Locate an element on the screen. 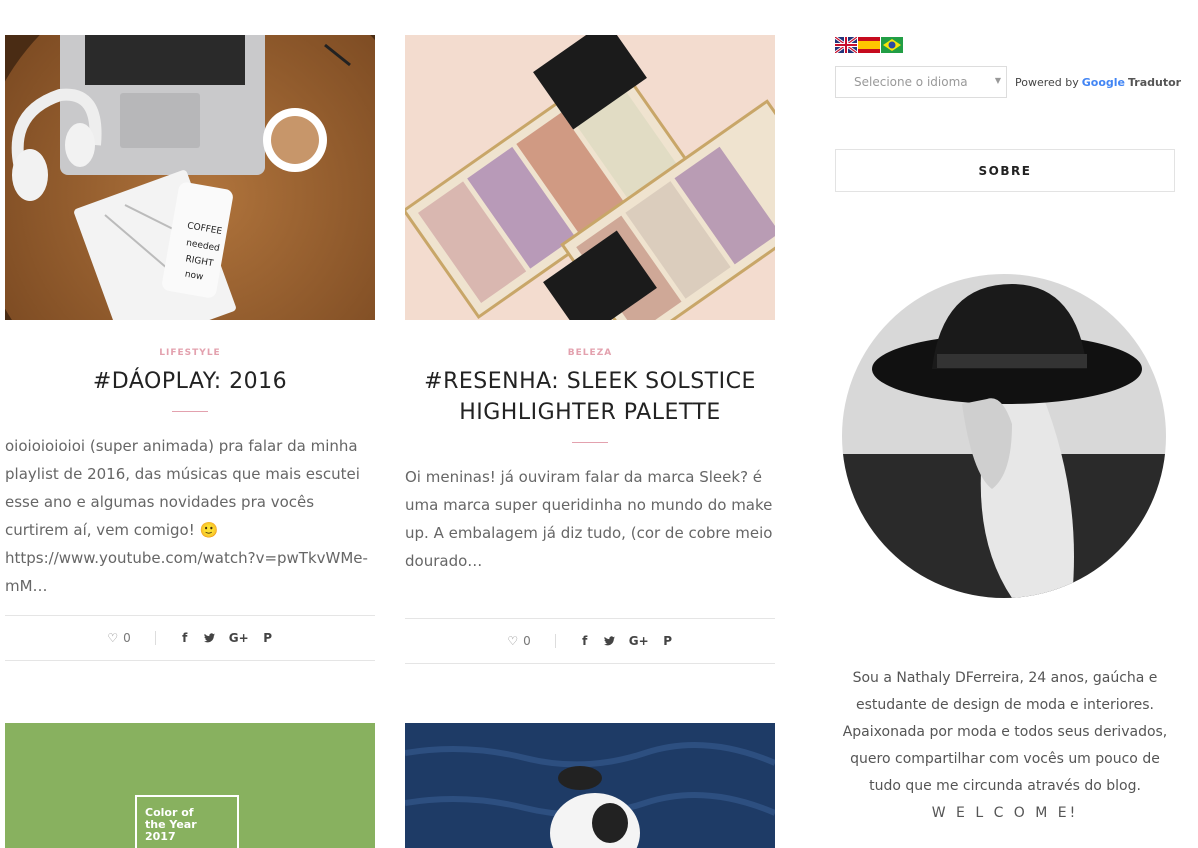 Image resolution: width=1198 pixels, height=848 pixels. desk-flatlay-photo: COFFEE needed RIGHT now is located at coordinates (190, 177).